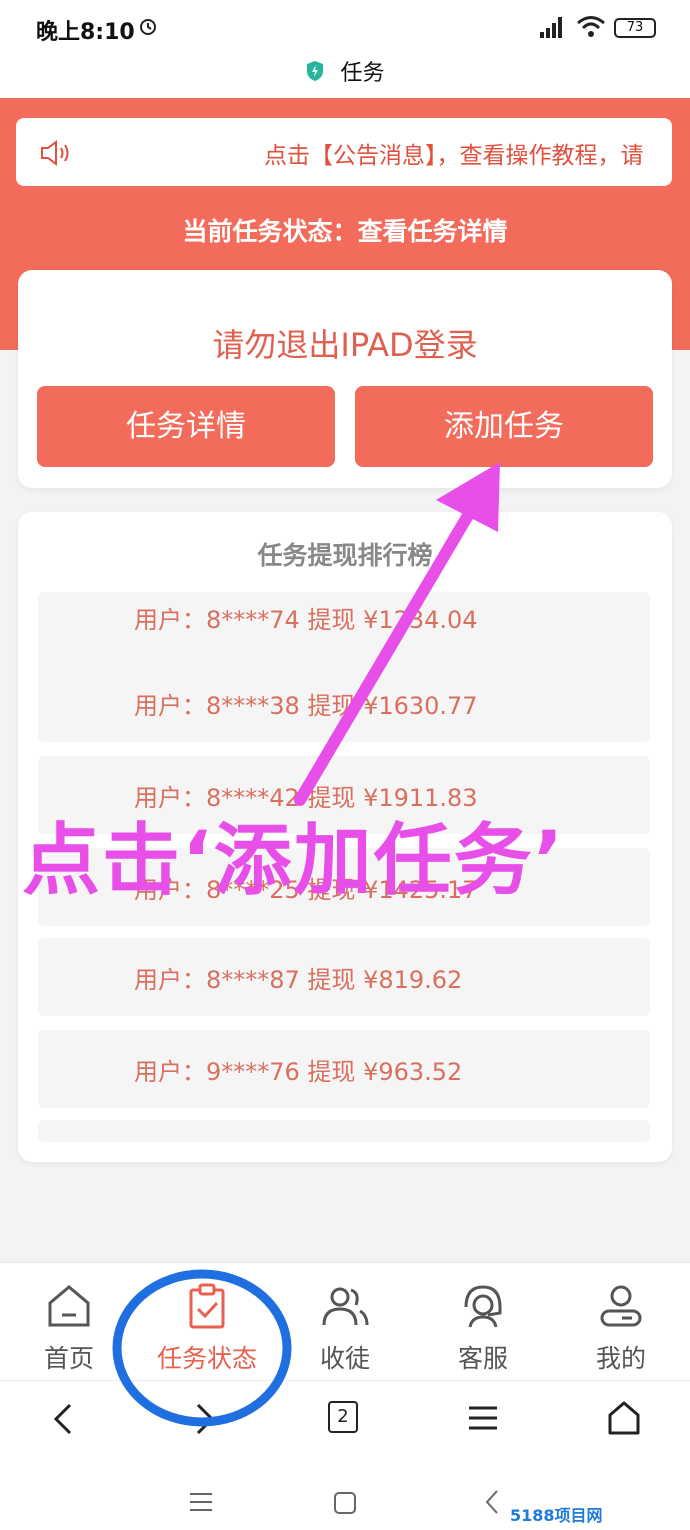 Image resolution: width=690 pixels, height=1530 pixels. I want to click on nav-label: 客服, so click(482, 1358).